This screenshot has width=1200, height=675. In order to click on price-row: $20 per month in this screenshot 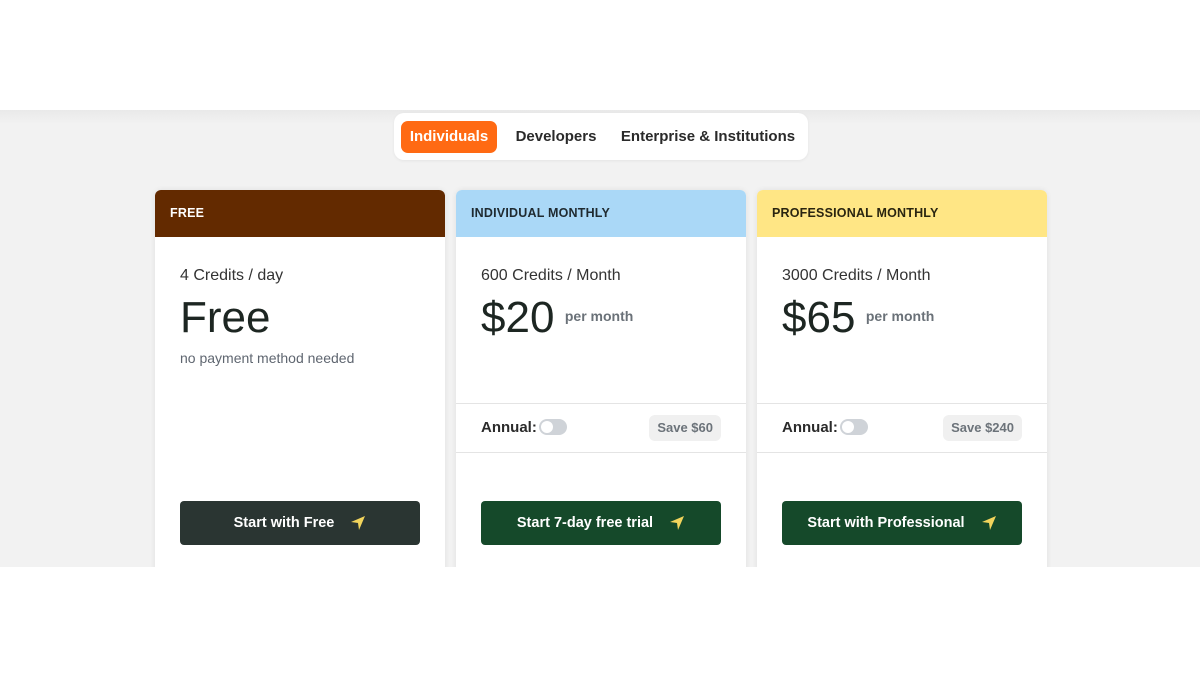, I will do `click(557, 318)`.